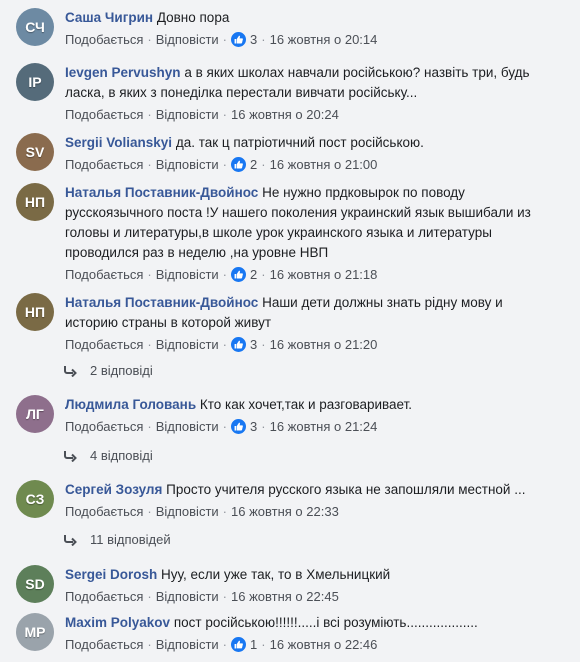 This screenshot has width=580, height=662. I want to click on avatar: SD, so click(35, 584).